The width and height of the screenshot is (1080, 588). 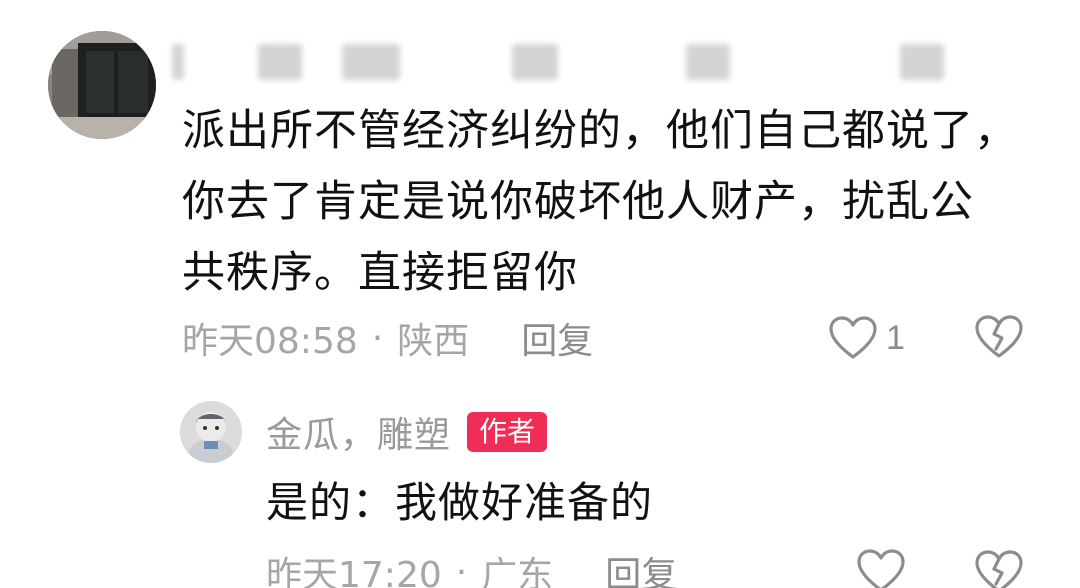 I want to click on comment-line: 共秩序。直接拒留你, so click(x=380, y=273).